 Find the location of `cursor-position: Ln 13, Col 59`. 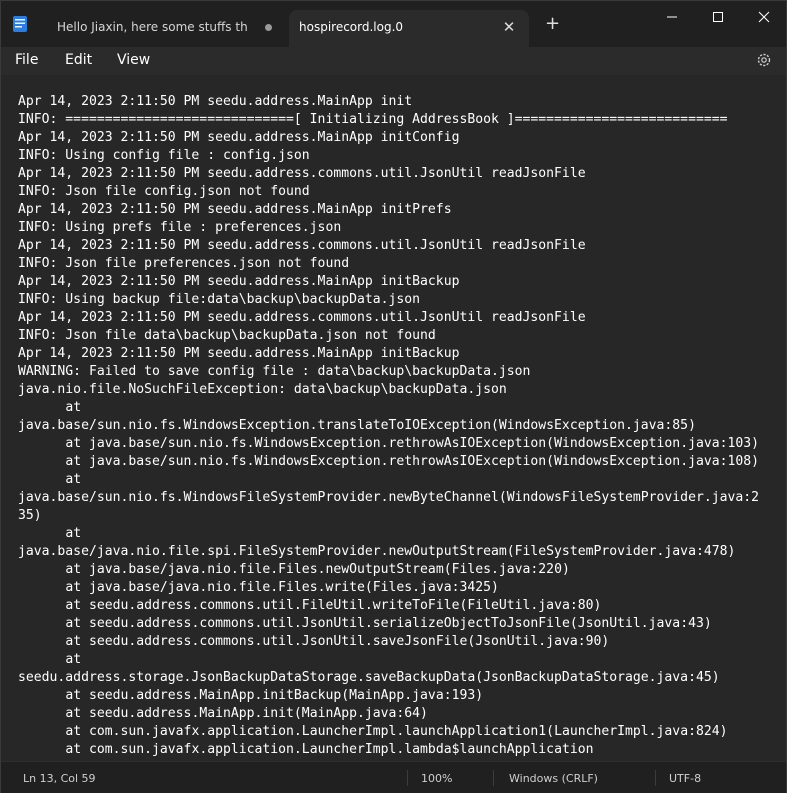

cursor-position: Ln 13, Col 59 is located at coordinates (59, 778).